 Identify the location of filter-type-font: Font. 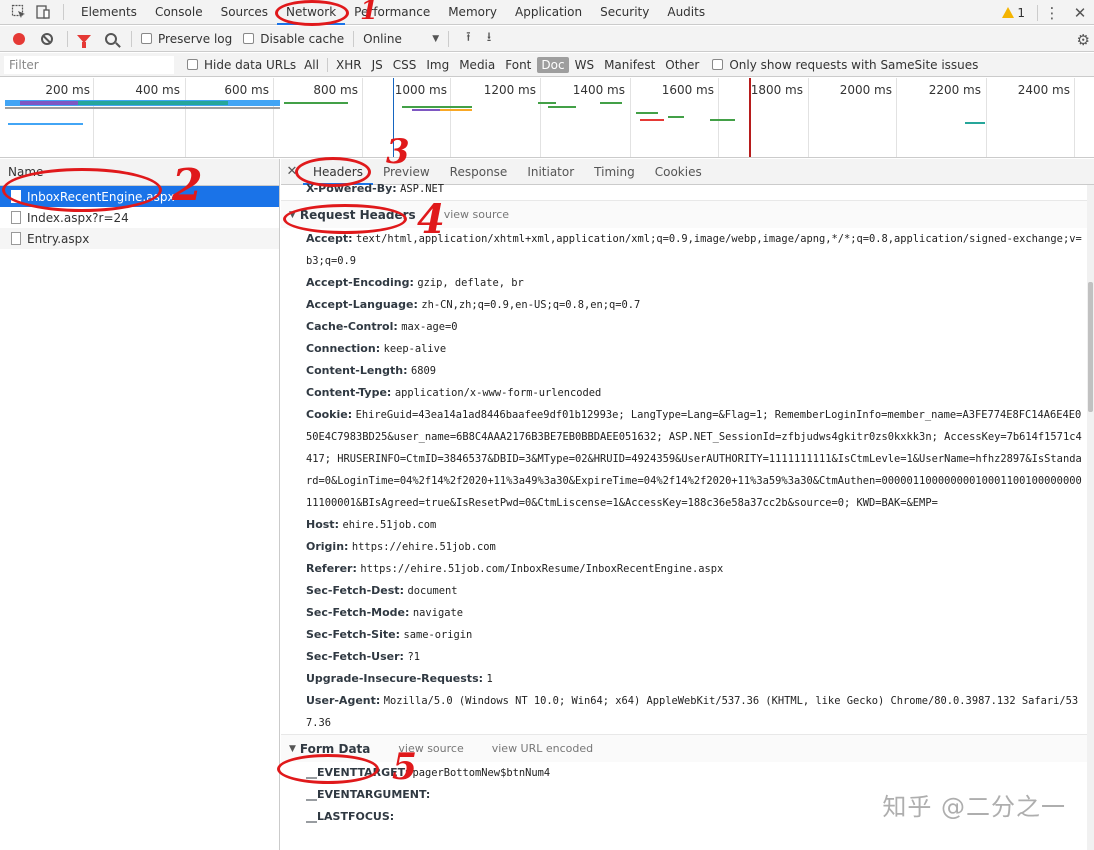
(518, 65).